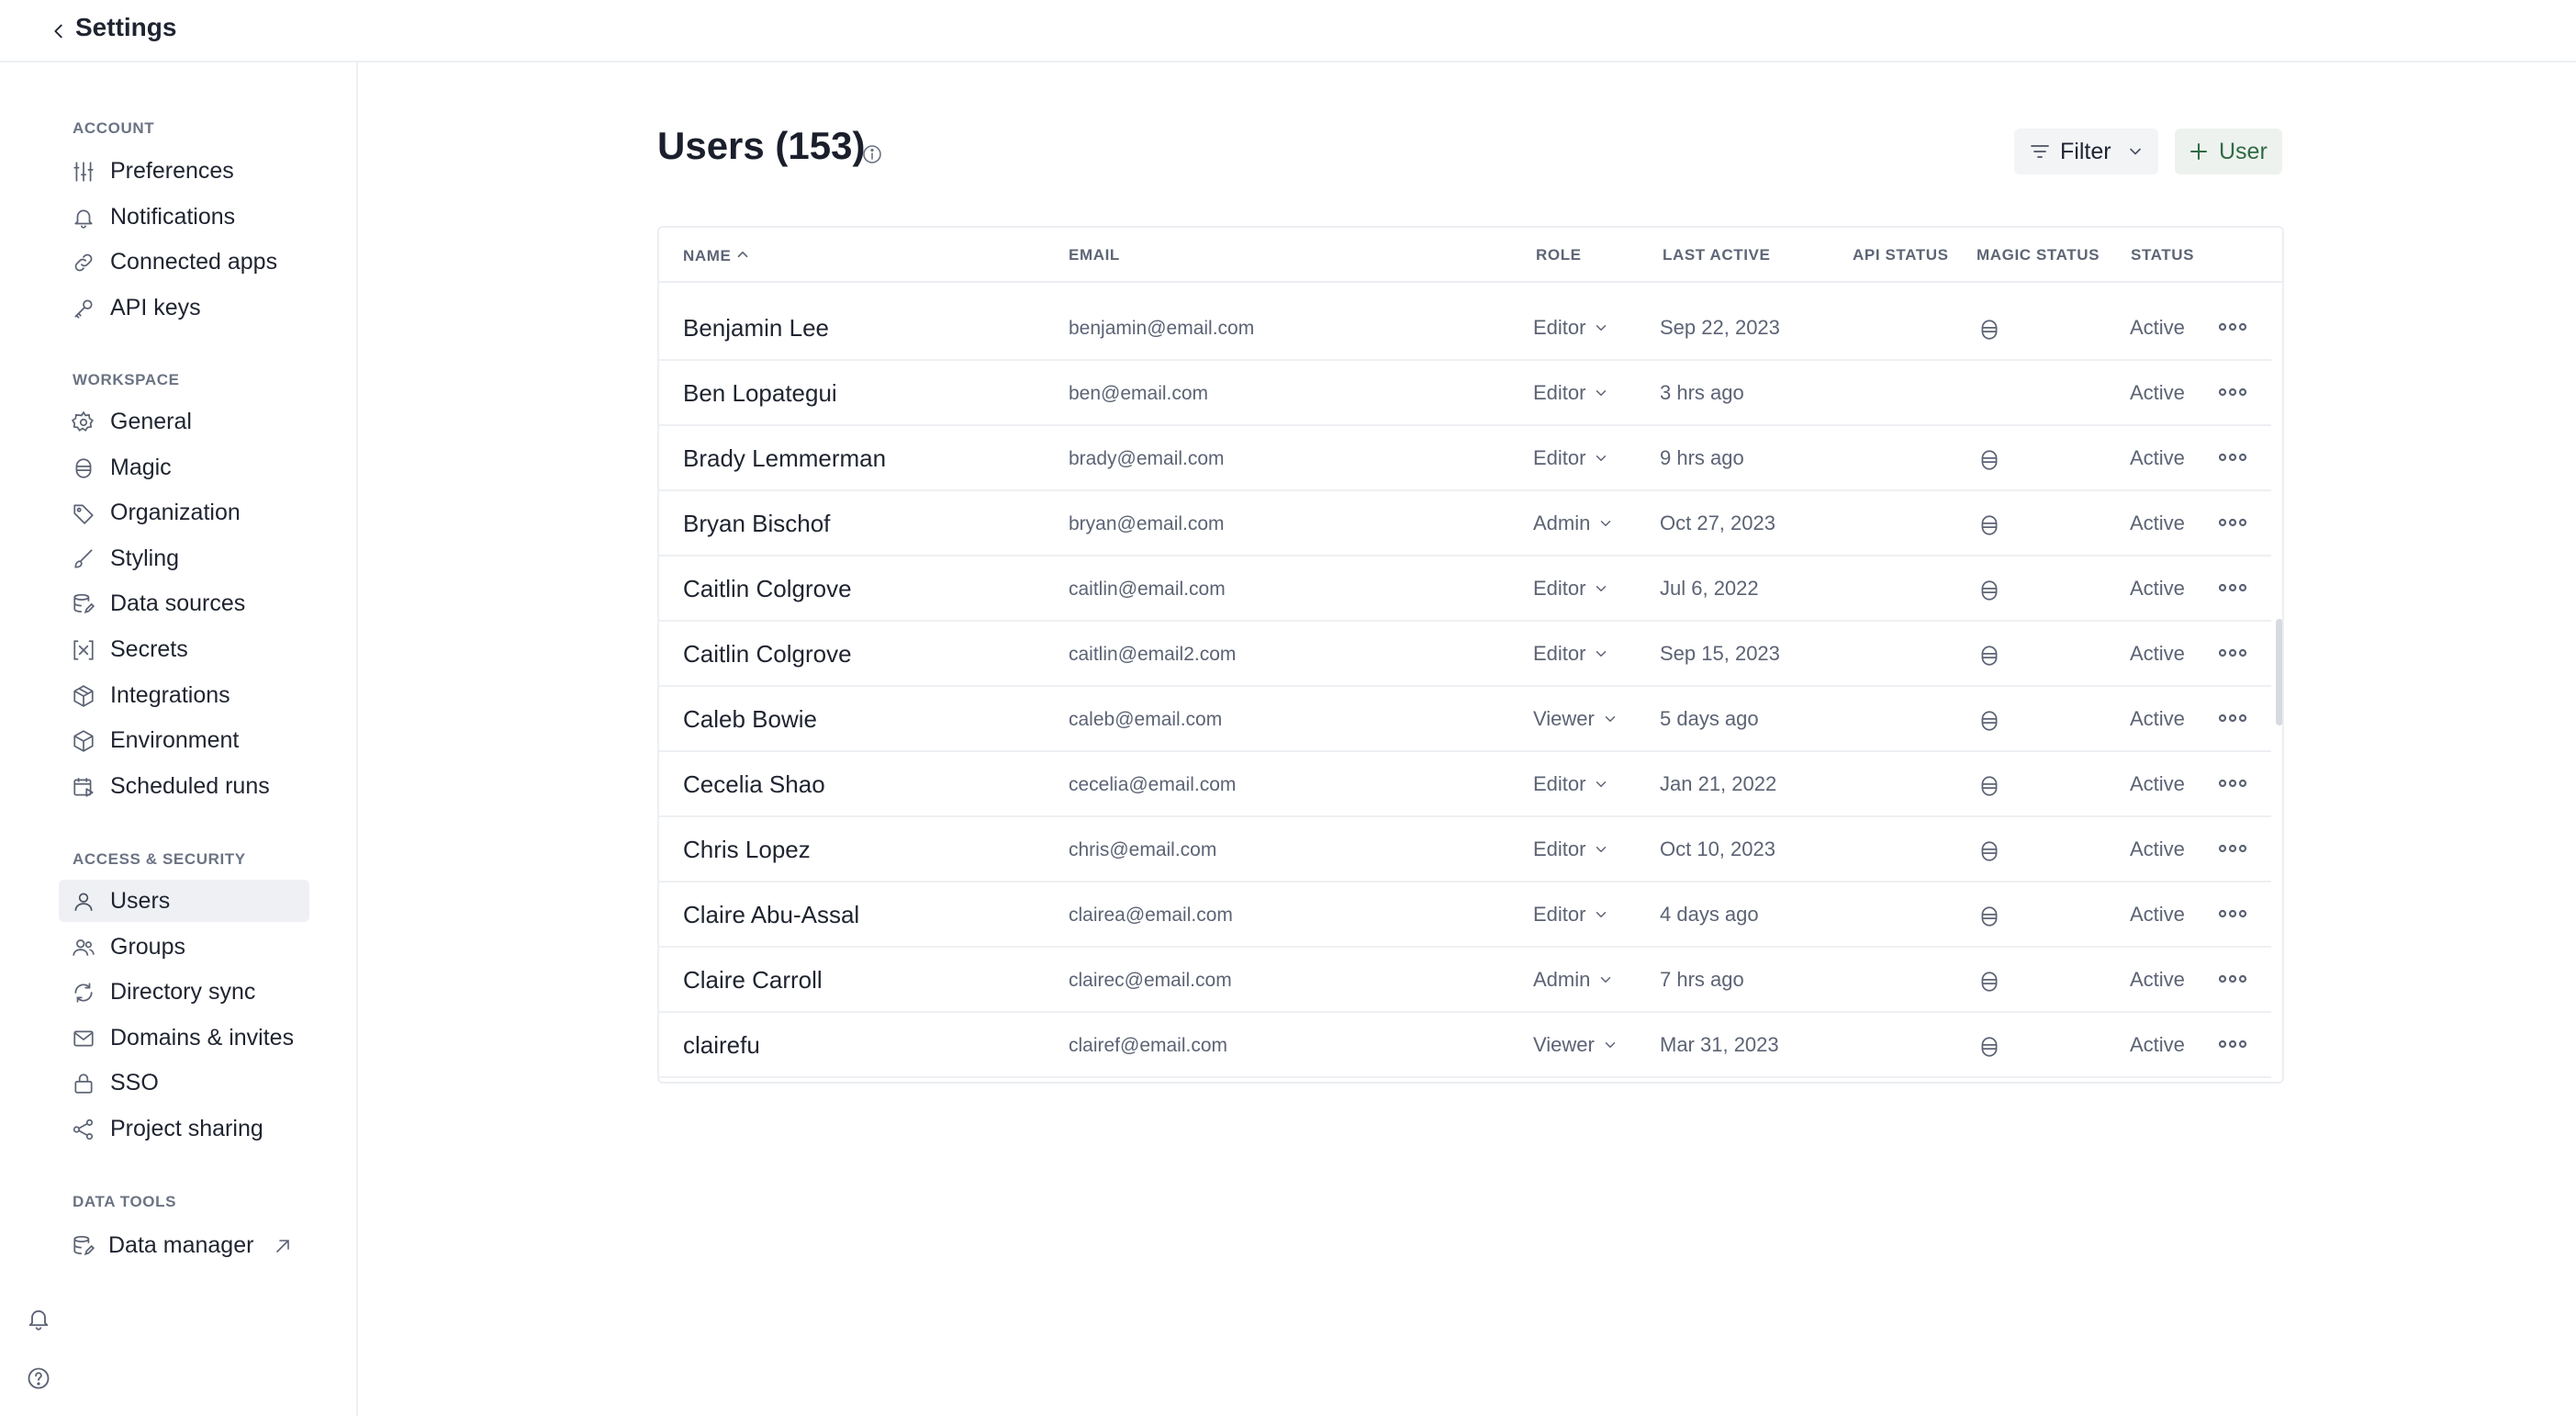 This screenshot has width=2576, height=1416. I want to click on add-user-button: User, so click(2228, 151).